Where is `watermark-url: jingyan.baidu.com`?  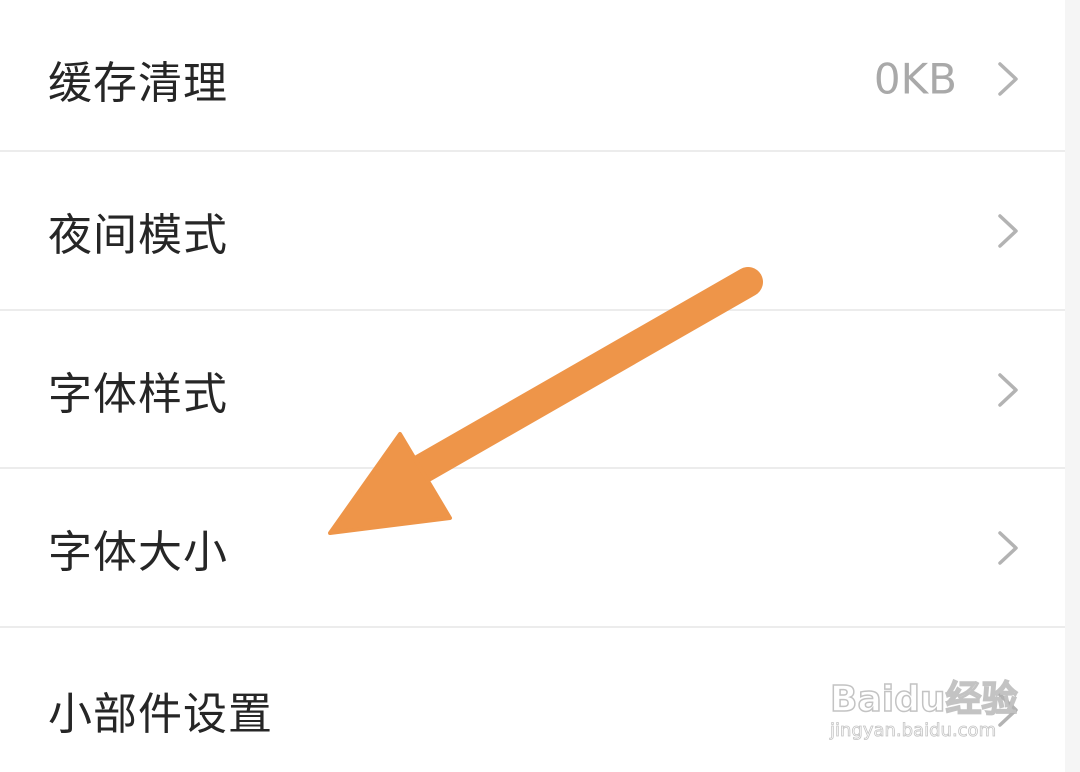
watermark-url: jingyan.baidu.com is located at coordinates (913, 731).